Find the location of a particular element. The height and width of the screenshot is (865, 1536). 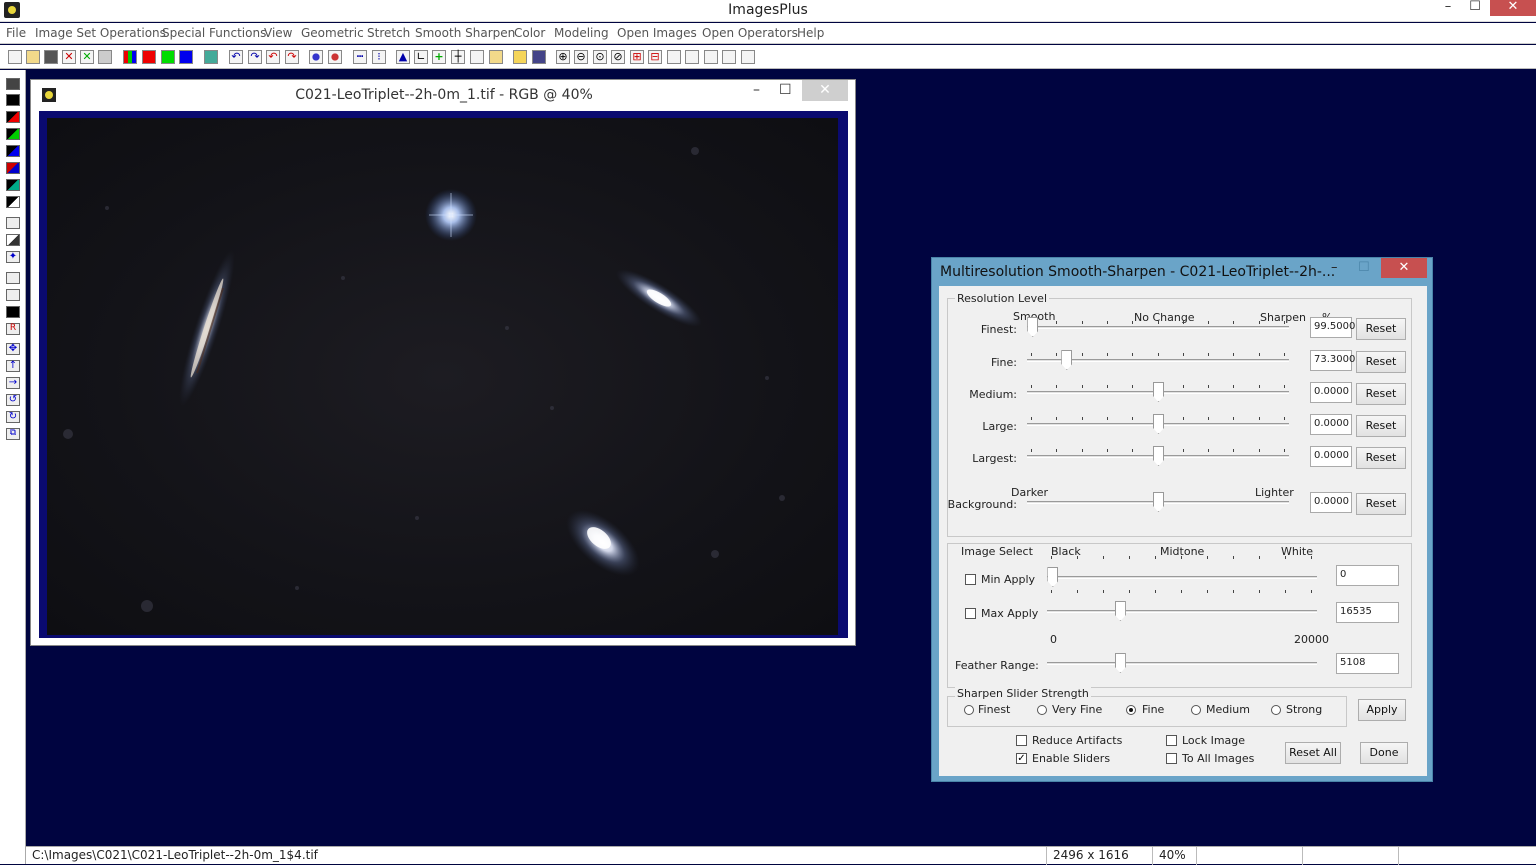

apply-button: Apply is located at coordinates (1382, 710).